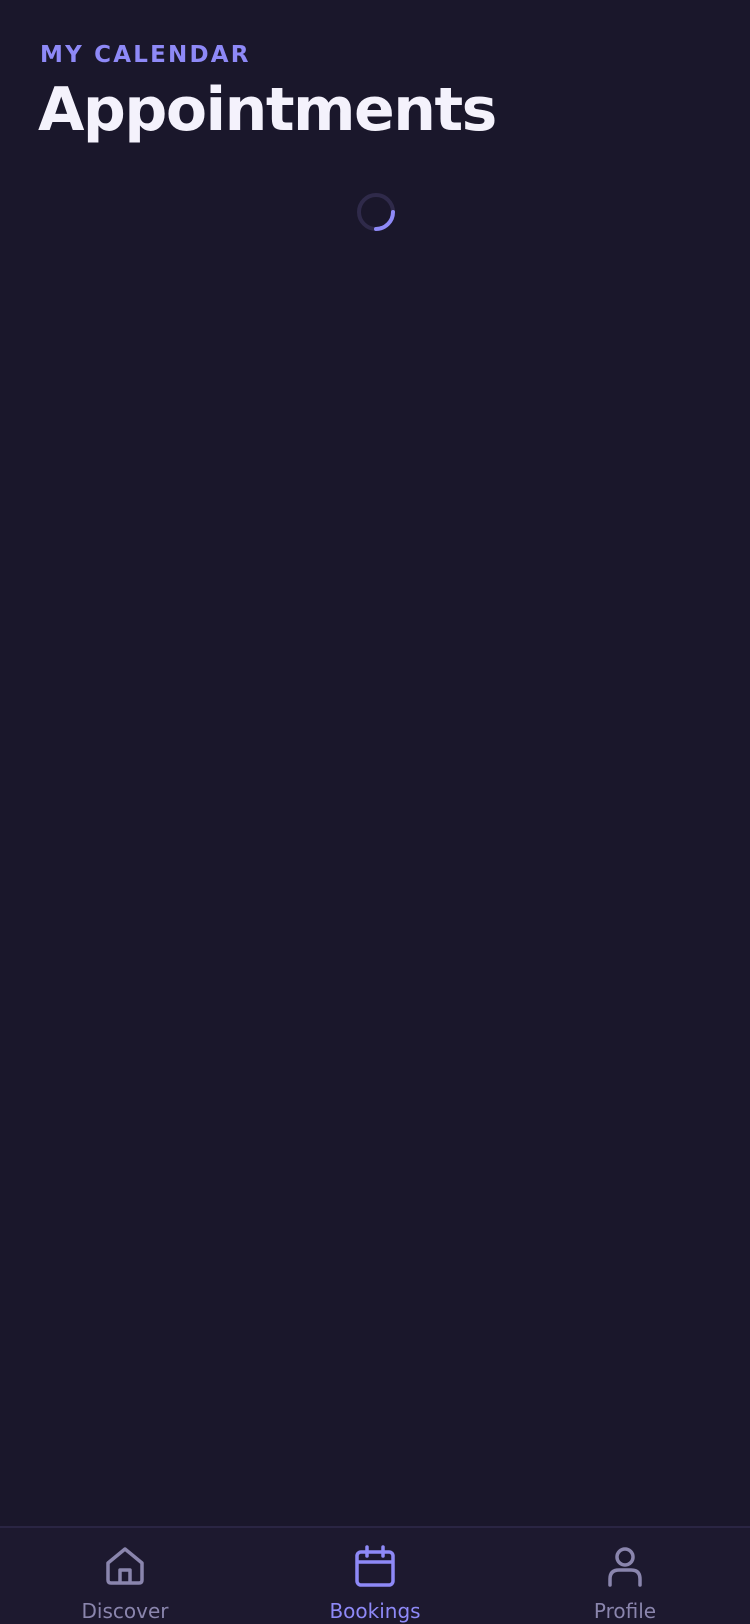 The height and width of the screenshot is (1624, 750). I want to click on tab-label-profile: Profile, so click(625, 1611).